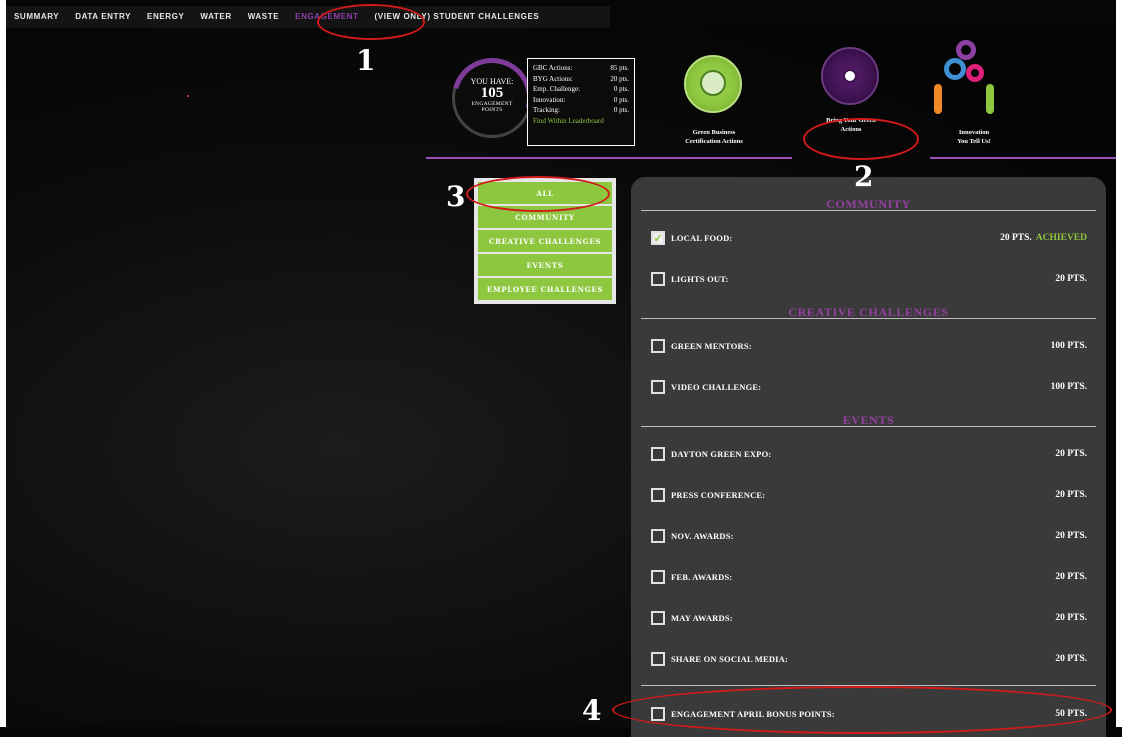 Image resolution: width=1122 pixels, height=737 pixels. I want to click on item-label: NOV. AWARDS:, so click(702, 536).